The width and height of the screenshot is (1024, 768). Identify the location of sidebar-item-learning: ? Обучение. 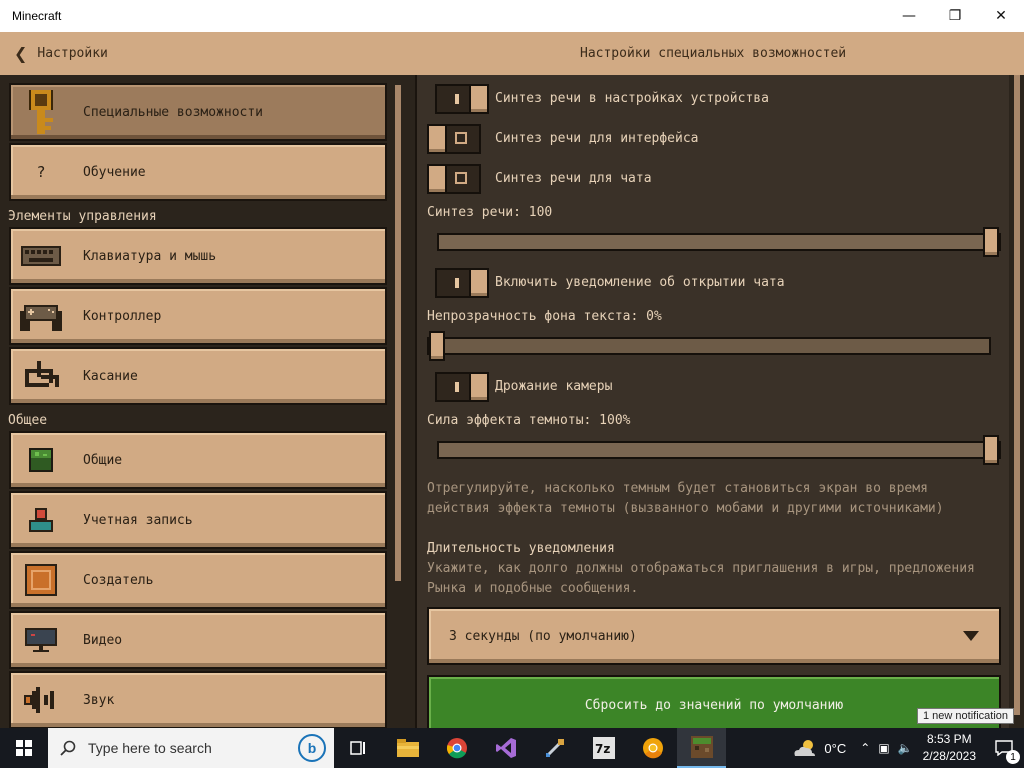
(198, 172).